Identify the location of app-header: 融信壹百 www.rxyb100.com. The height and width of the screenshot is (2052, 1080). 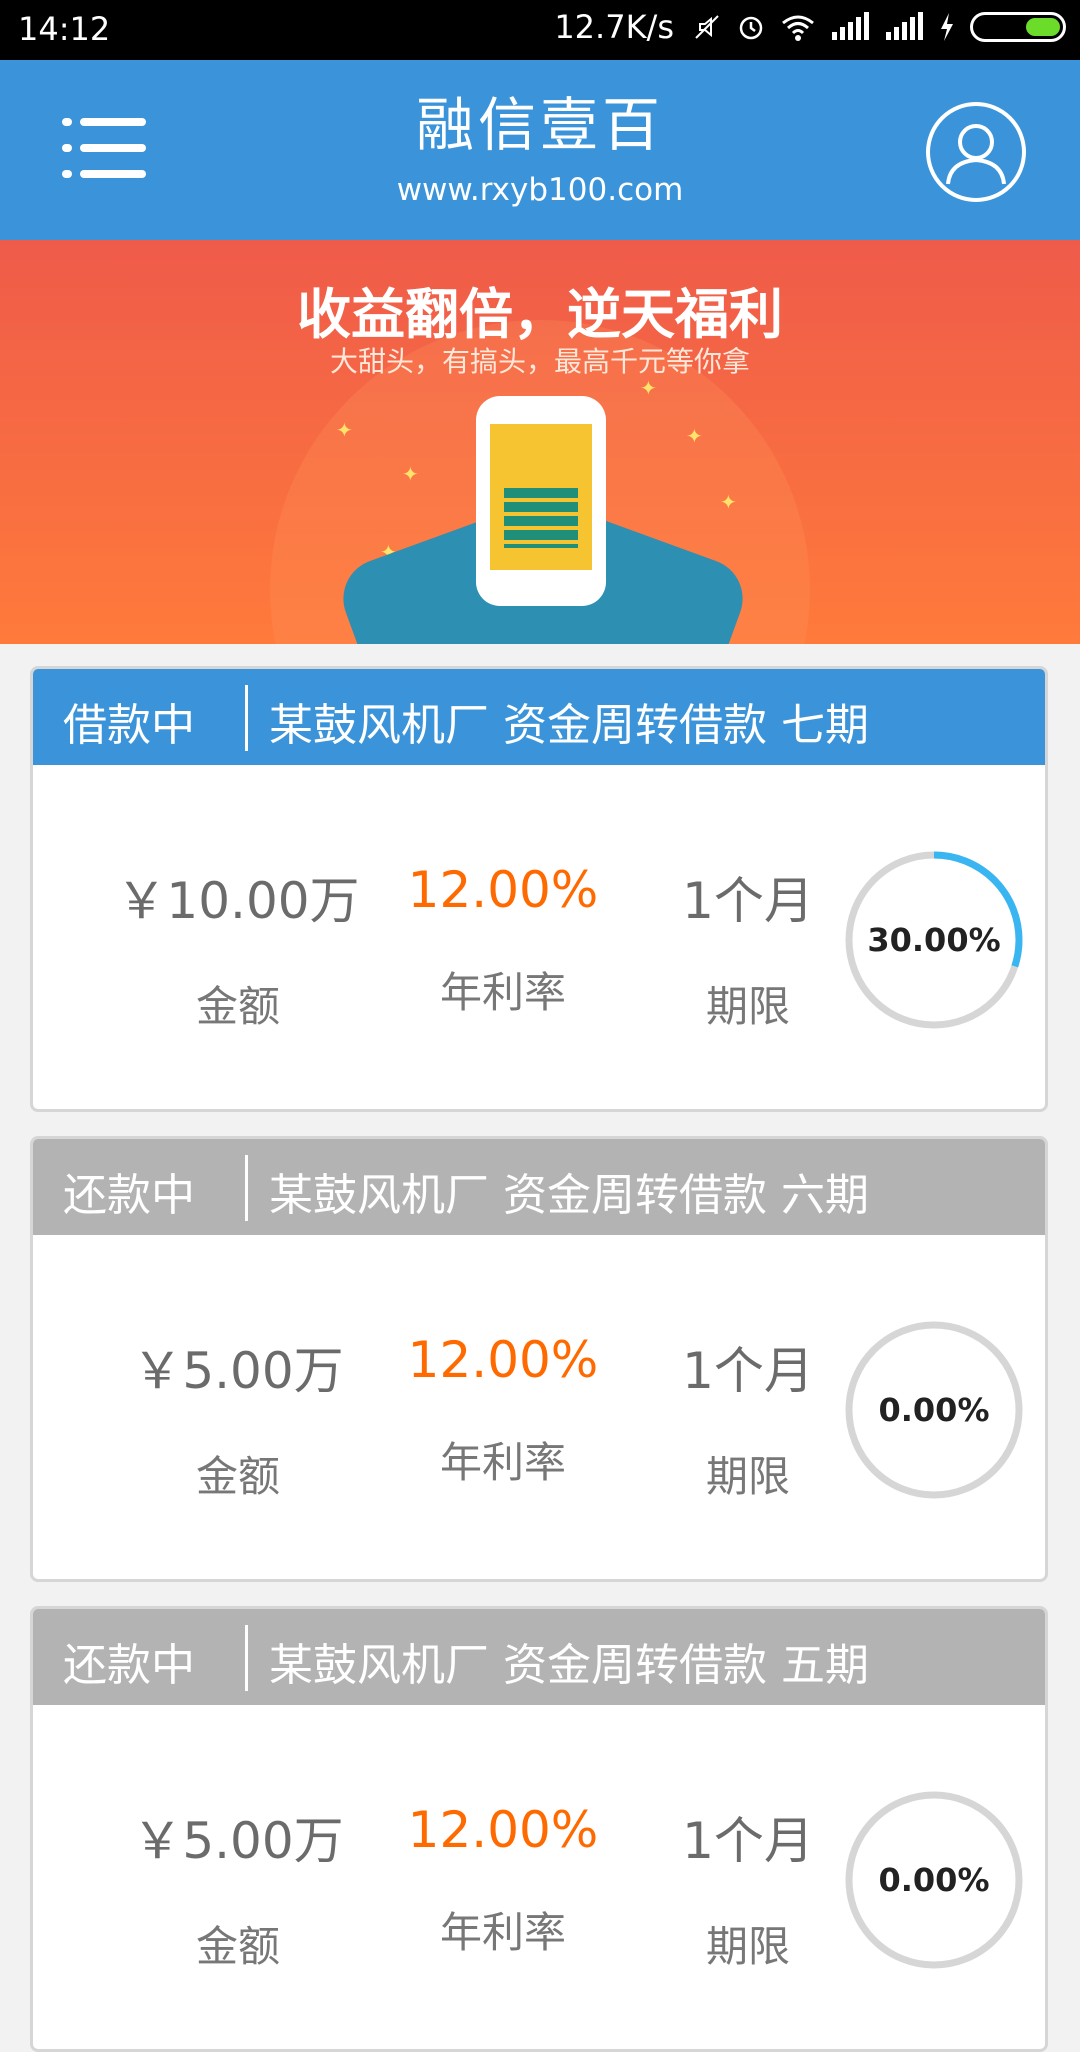
(540, 150).